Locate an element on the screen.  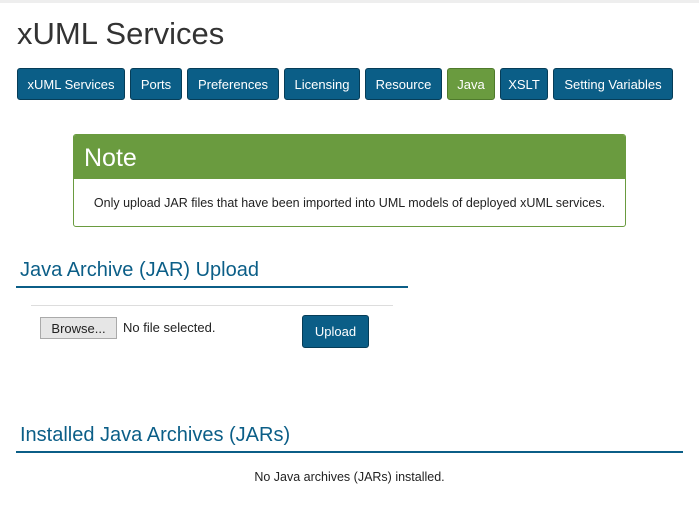
empty-state-text: No Java archives (JARs) installed. is located at coordinates (349, 477).